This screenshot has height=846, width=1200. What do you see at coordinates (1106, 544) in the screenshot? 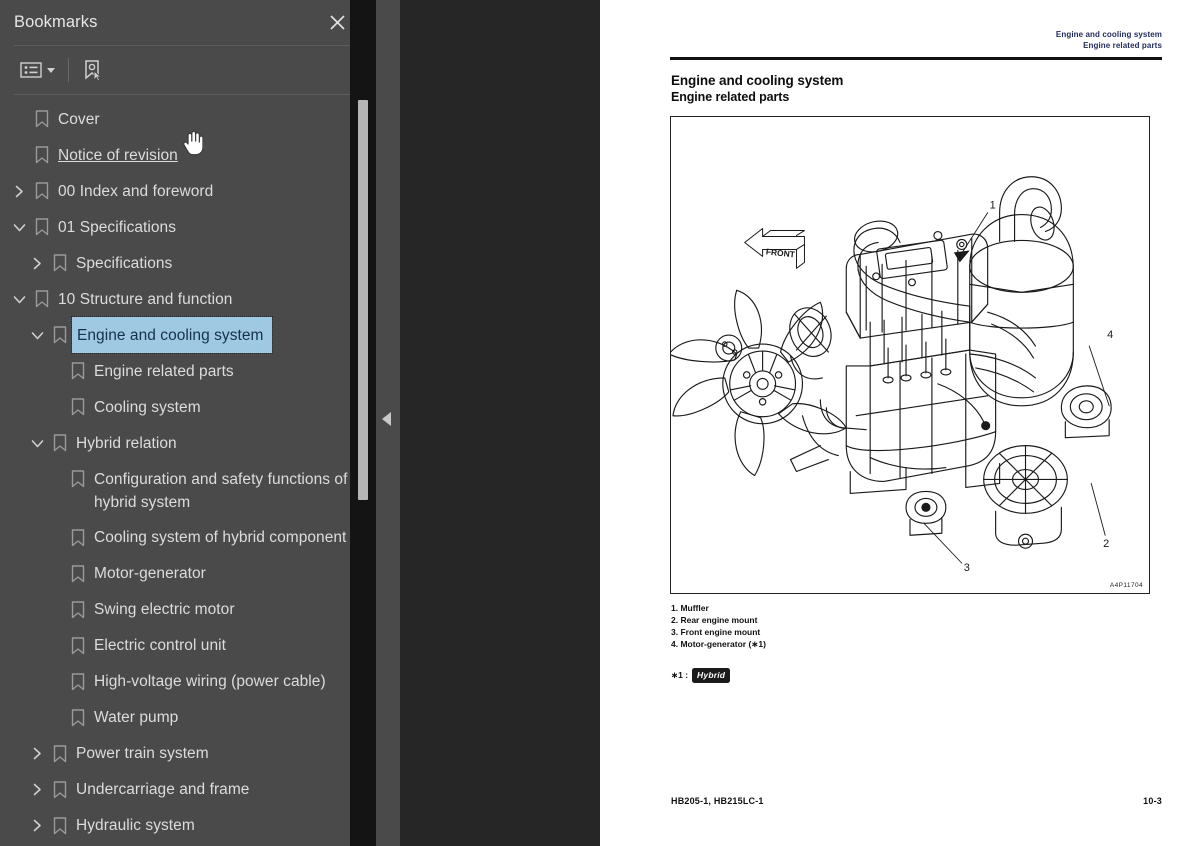
I see `svg-text: 2` at bounding box center [1106, 544].